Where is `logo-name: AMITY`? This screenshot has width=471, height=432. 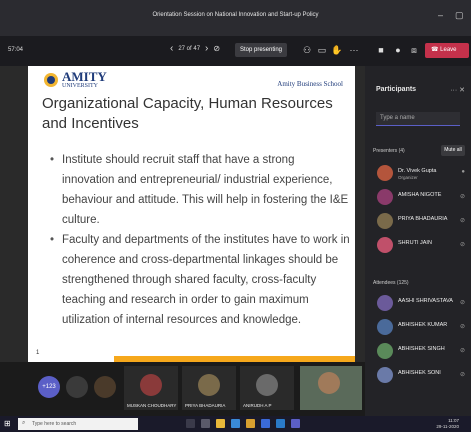 logo-name: AMITY is located at coordinates (84, 76).